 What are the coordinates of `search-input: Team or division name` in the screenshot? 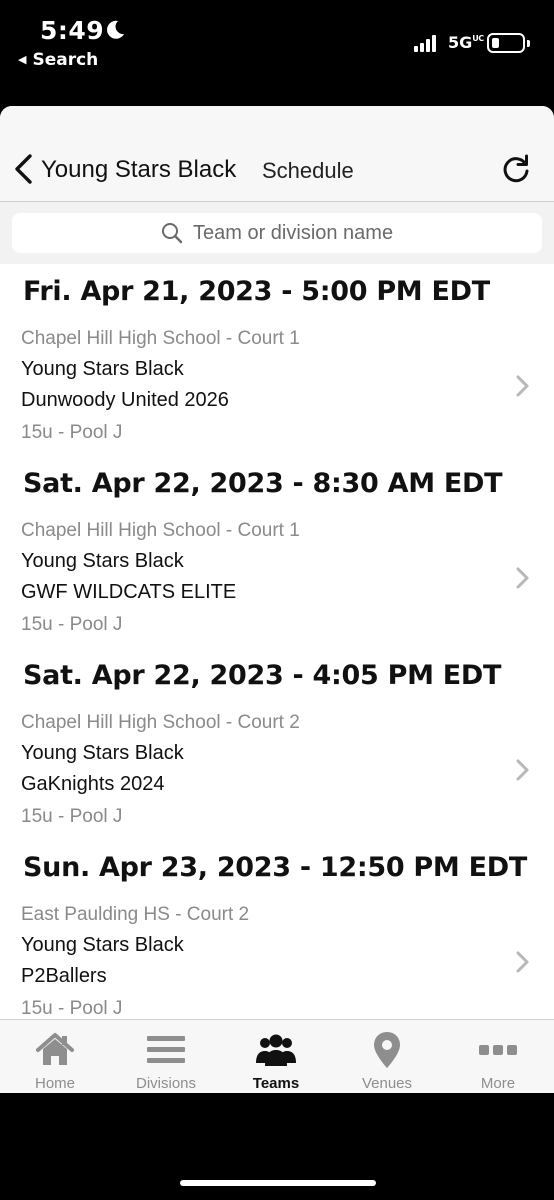 It's located at (277, 233).